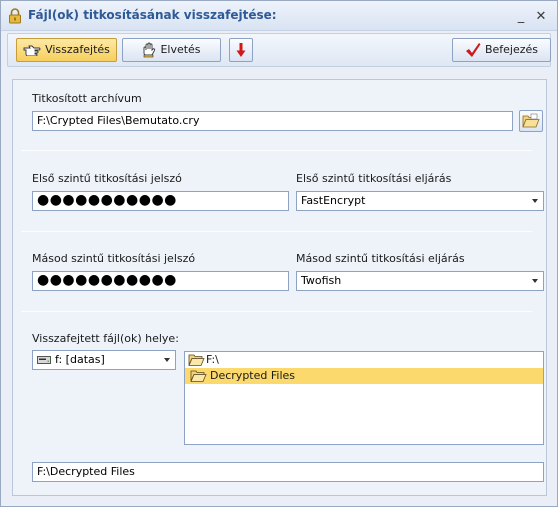 Image resolution: width=558 pixels, height=507 pixels. I want to click on archive-path-input: F:\Crypted Files\Bemutato.cry, so click(272, 121).